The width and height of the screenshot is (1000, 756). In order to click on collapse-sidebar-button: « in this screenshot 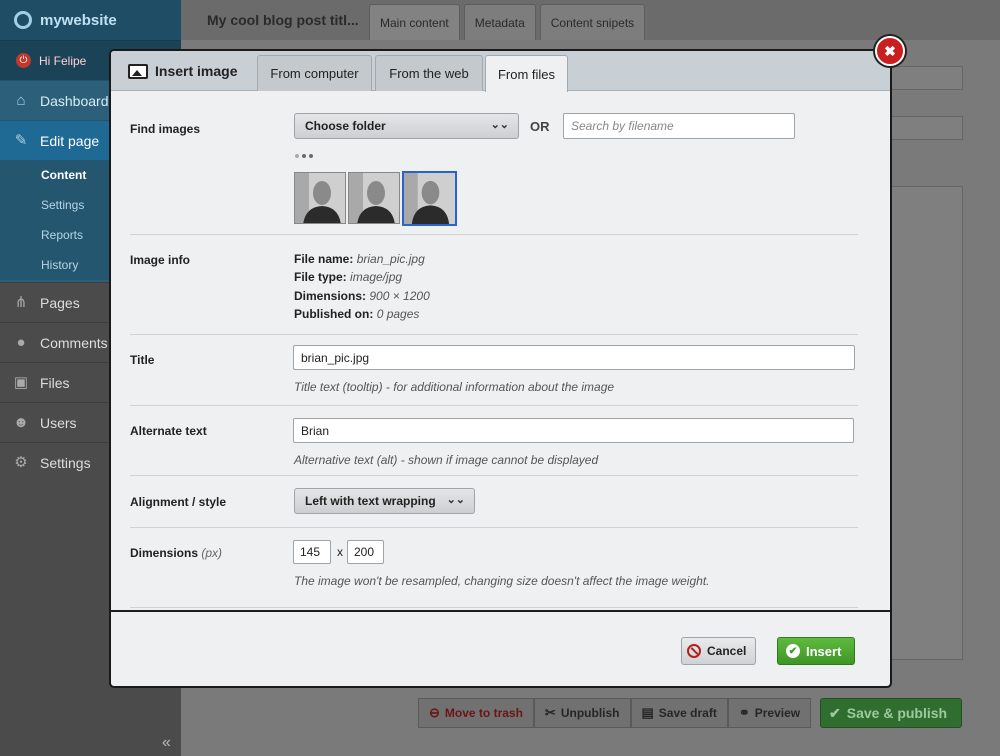, I will do `click(166, 743)`.